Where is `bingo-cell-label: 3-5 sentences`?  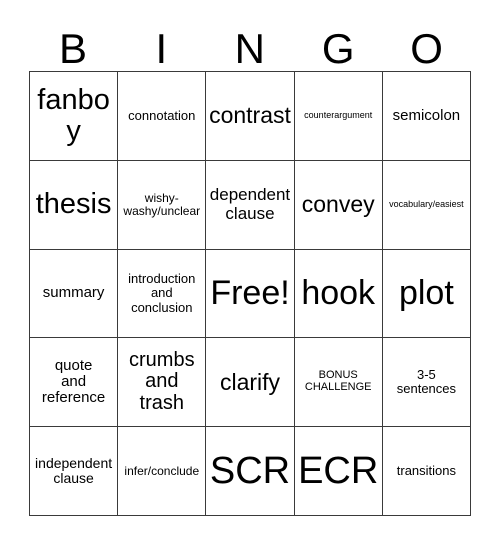
bingo-cell-label: 3-5 sentences is located at coordinates (426, 382).